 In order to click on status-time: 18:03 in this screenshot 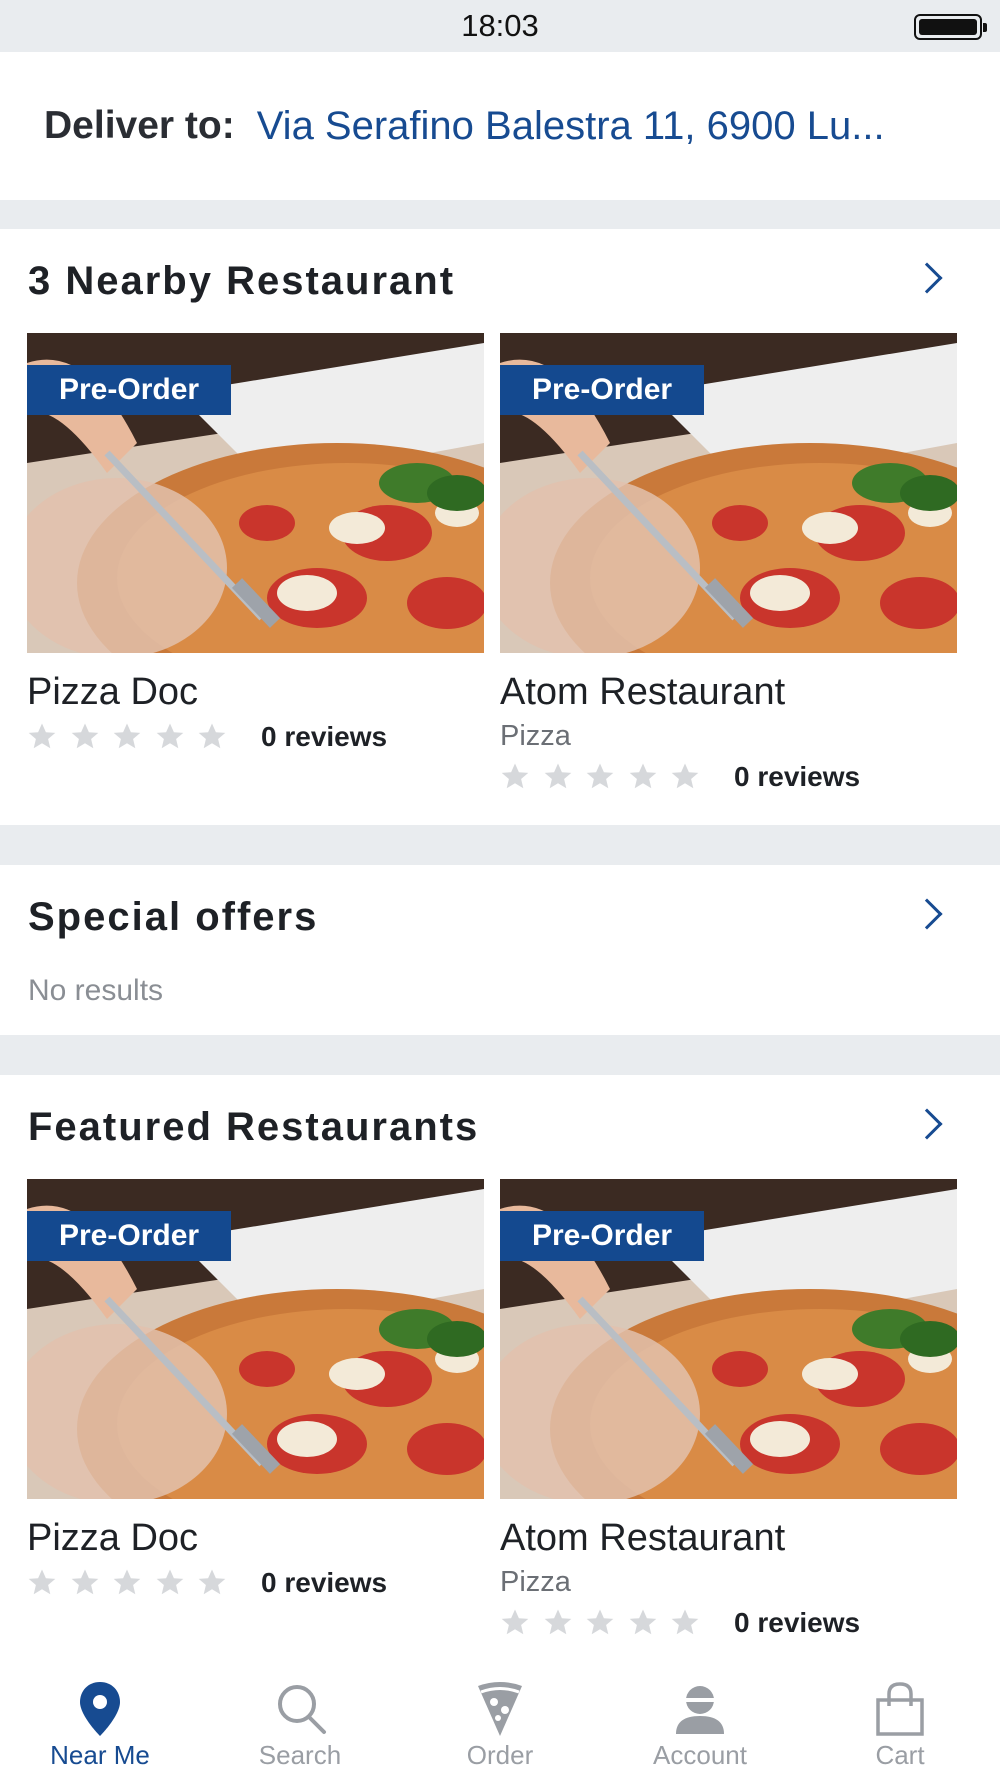, I will do `click(500, 25)`.